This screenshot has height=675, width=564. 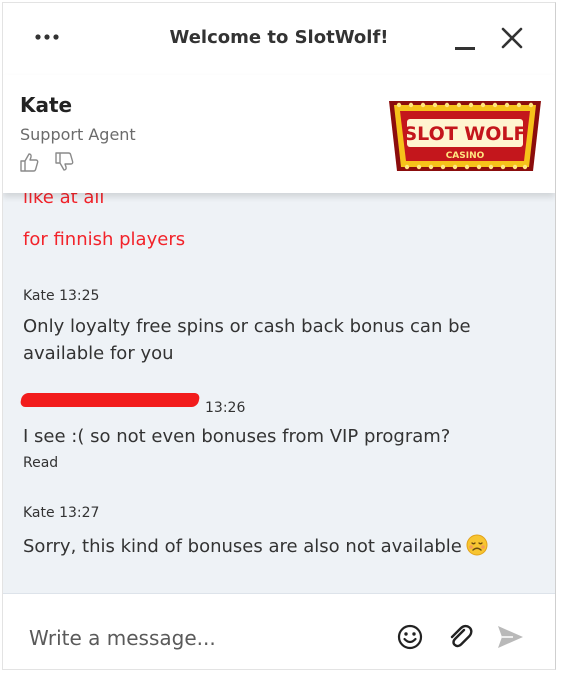 What do you see at coordinates (477, 545) in the screenshot?
I see `disappointed-face-icon` at bounding box center [477, 545].